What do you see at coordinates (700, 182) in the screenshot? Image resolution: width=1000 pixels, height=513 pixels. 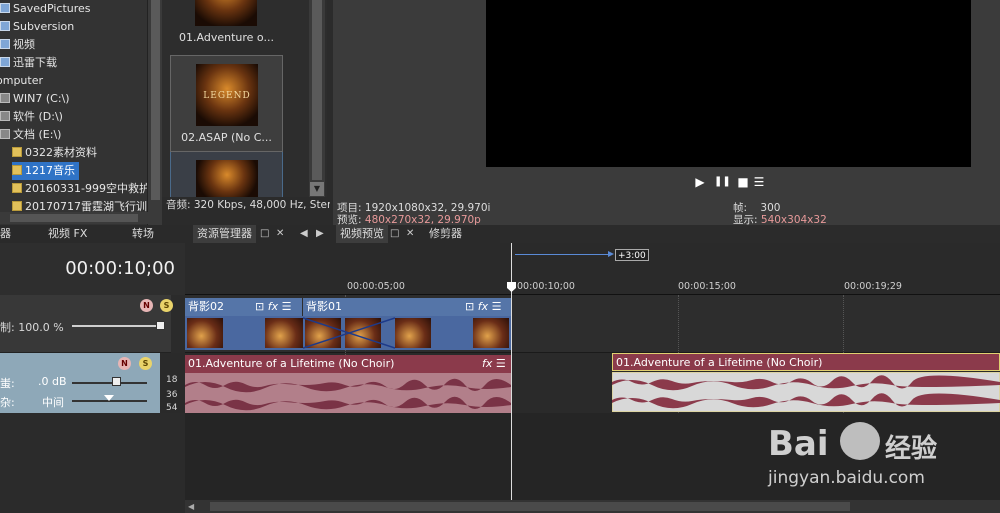 I see `play-icon: ▶` at bounding box center [700, 182].